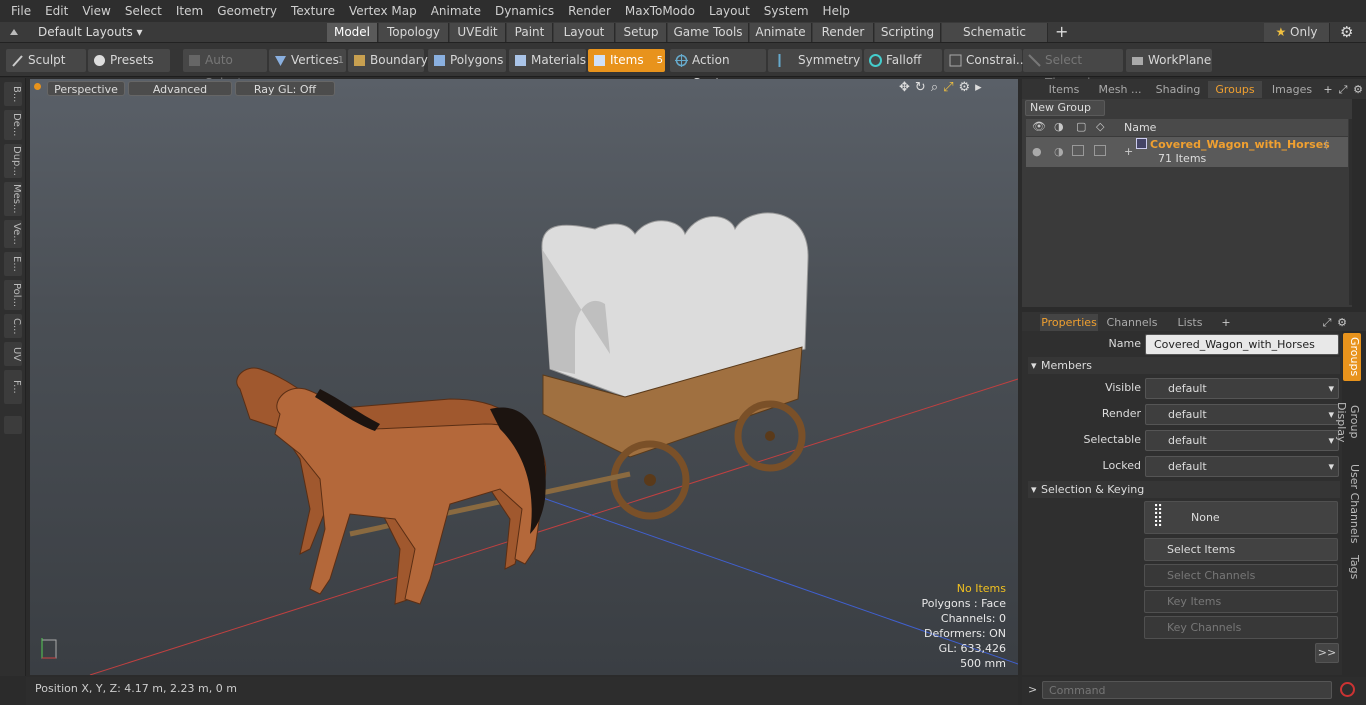 The width and height of the screenshot is (1366, 705). Describe the element at coordinates (1100, 126) in the screenshot. I see `select-column-icon: ◇` at that location.